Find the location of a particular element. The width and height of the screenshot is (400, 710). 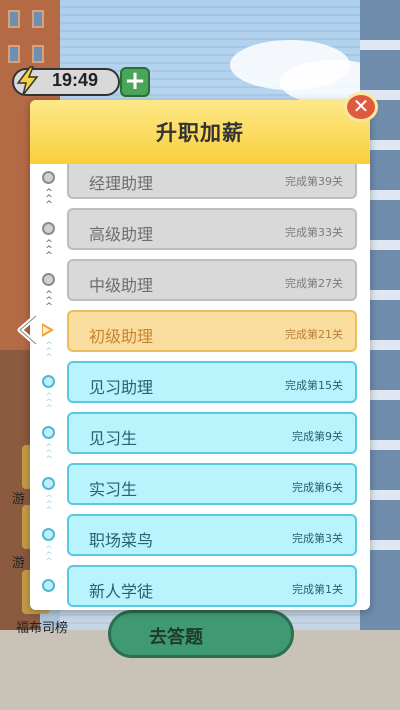

rank-condition: 完成第21关 is located at coordinates (314, 334).